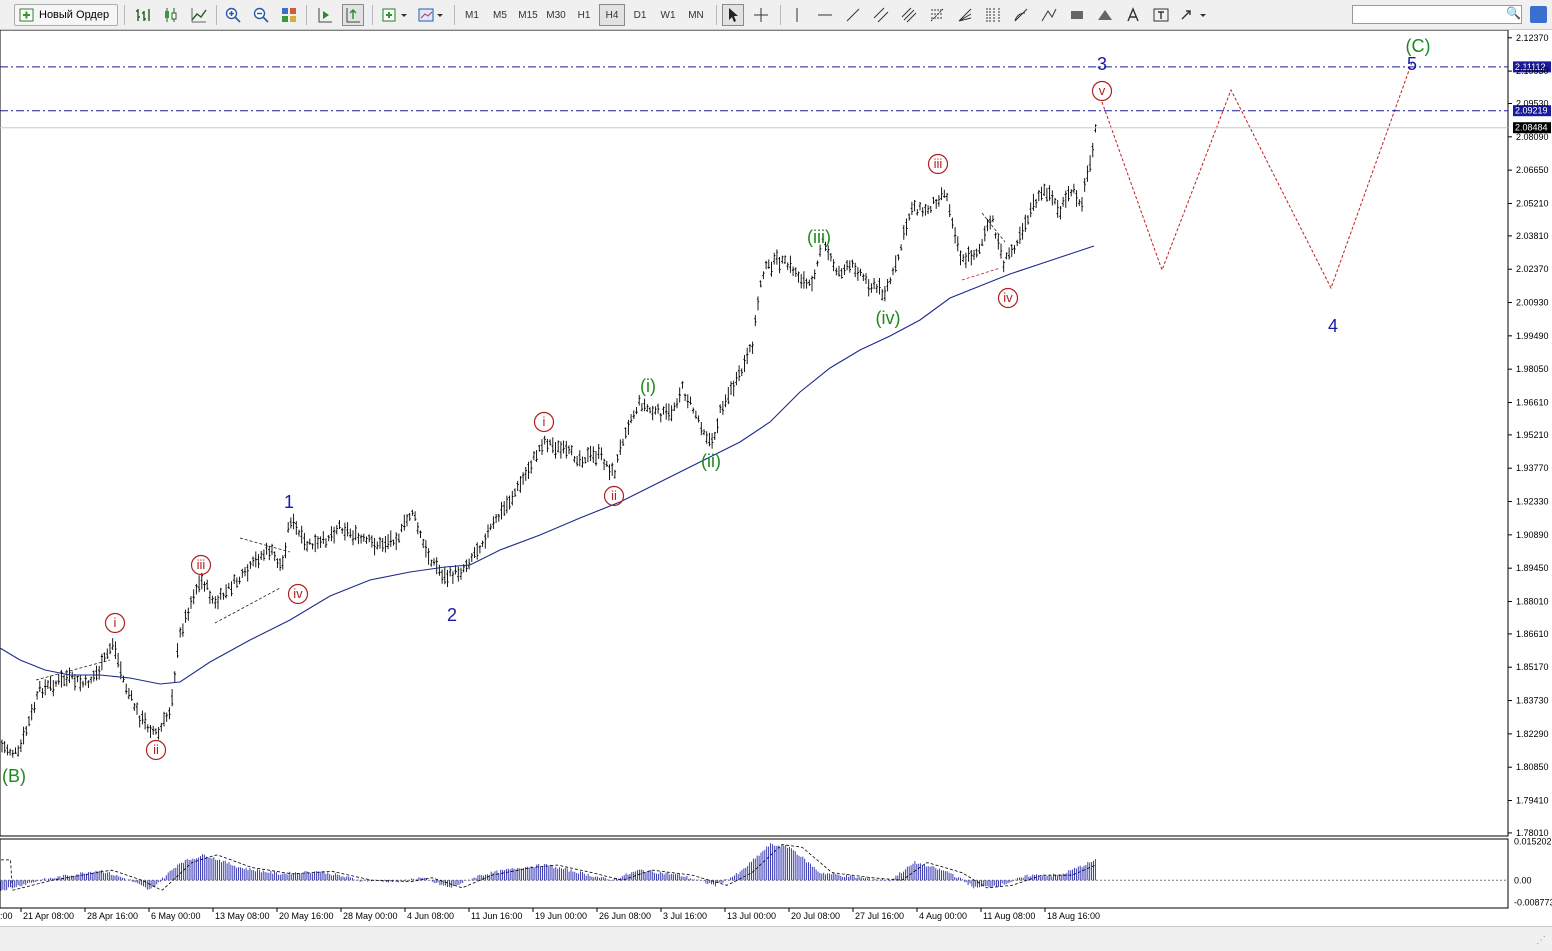 Image resolution: width=1552 pixels, height=951 pixels. What do you see at coordinates (825, 15) in the screenshot?
I see `horizontal-line-icon` at bounding box center [825, 15].